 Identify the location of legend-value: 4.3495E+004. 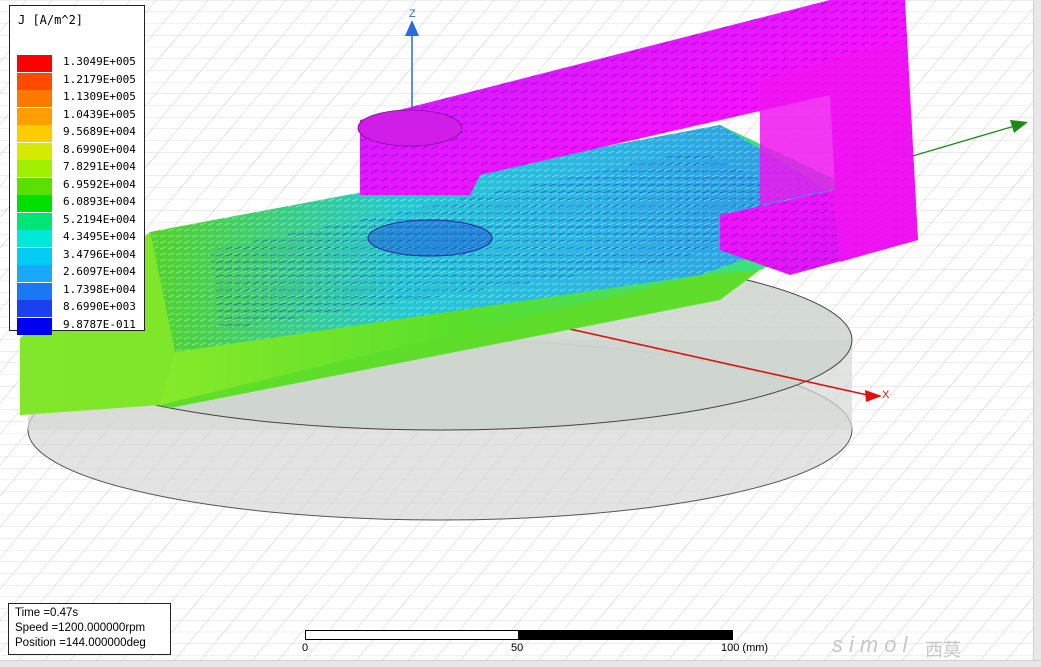
(99, 236).